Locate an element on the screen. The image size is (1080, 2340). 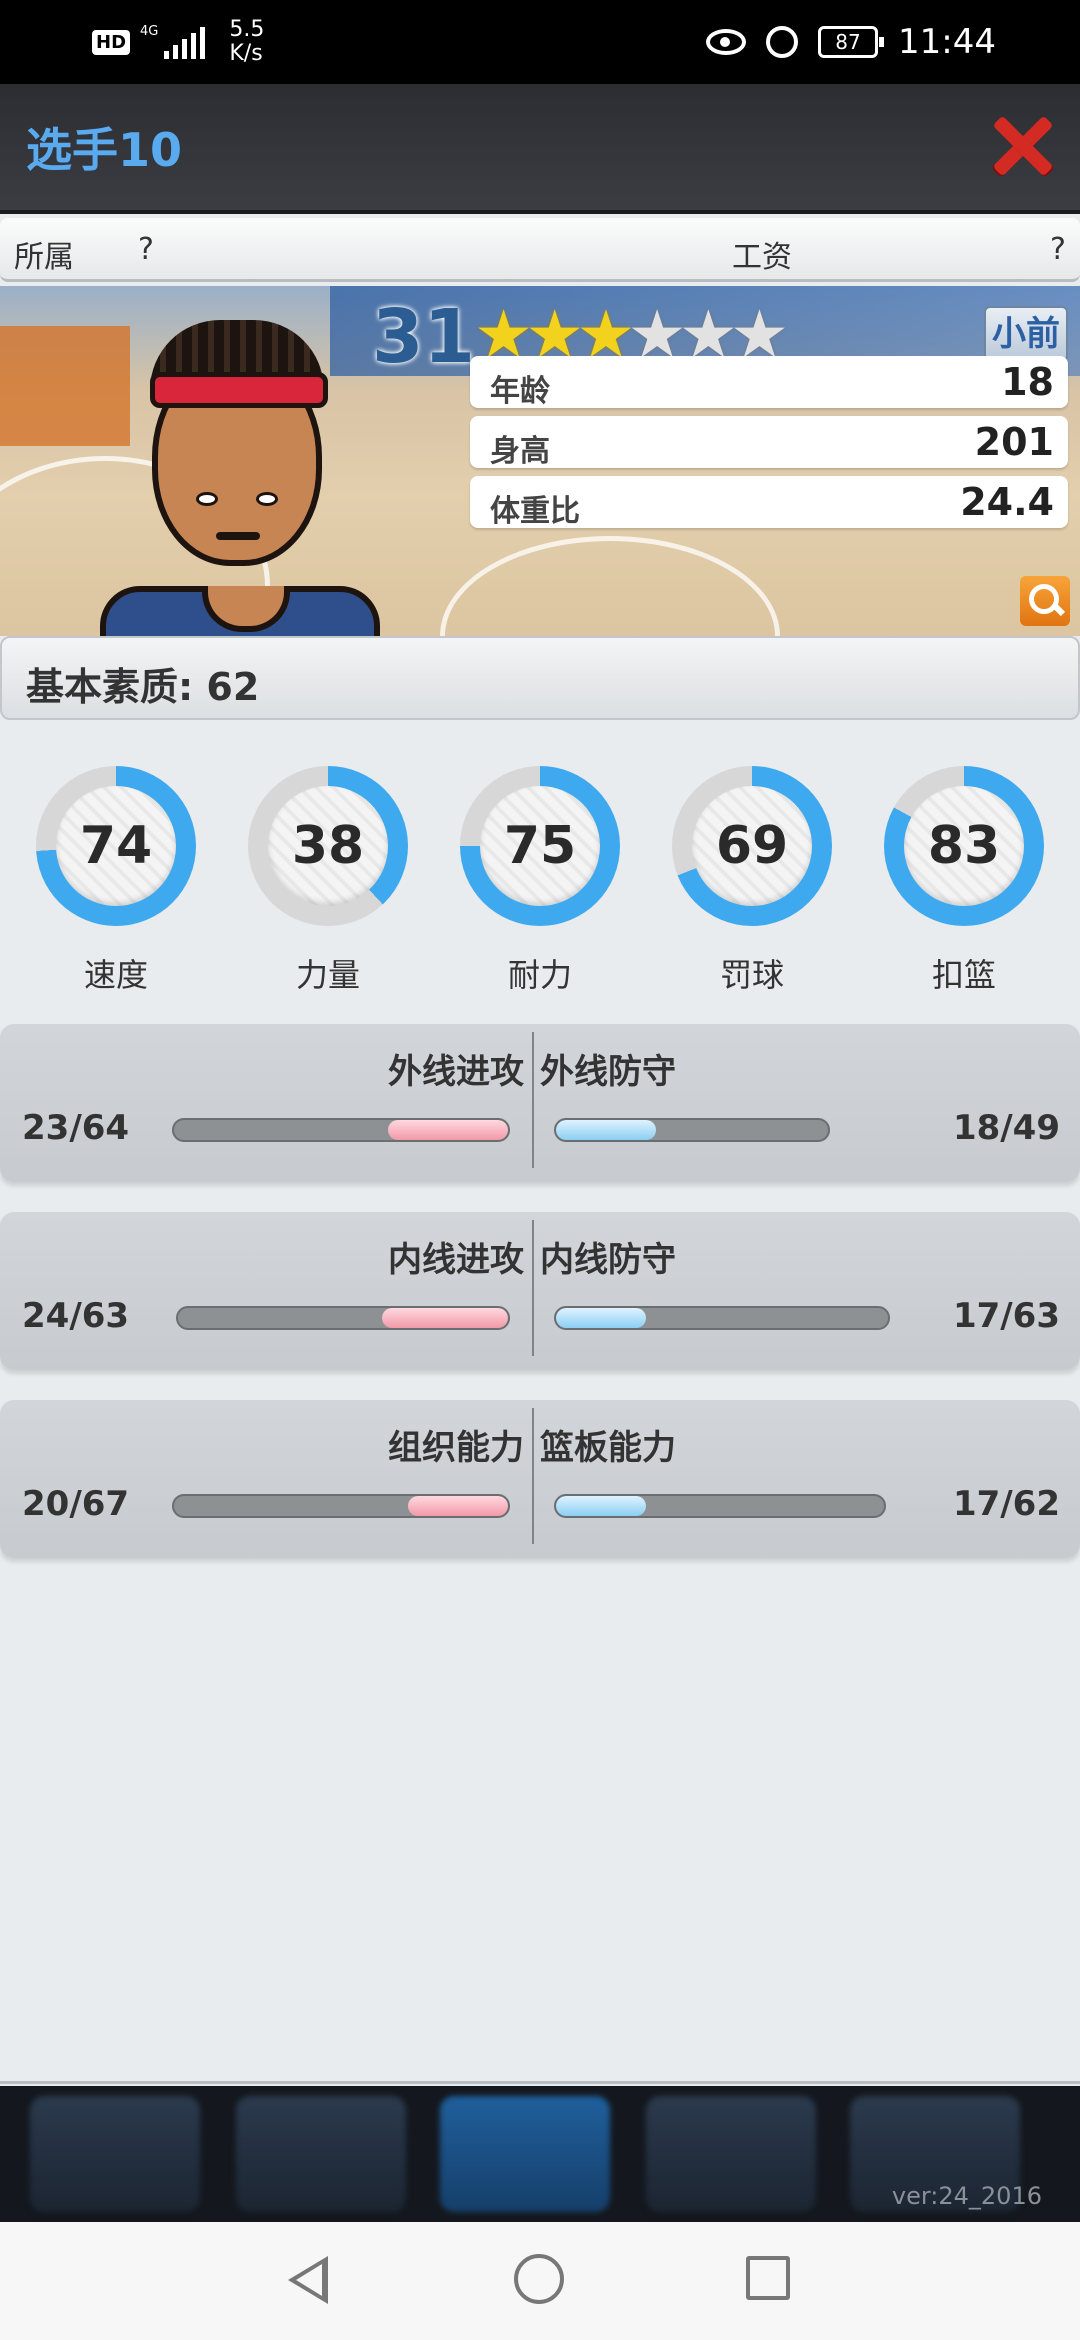
game-bottom-nav: ver:24_2016 is located at coordinates (540, 2154).